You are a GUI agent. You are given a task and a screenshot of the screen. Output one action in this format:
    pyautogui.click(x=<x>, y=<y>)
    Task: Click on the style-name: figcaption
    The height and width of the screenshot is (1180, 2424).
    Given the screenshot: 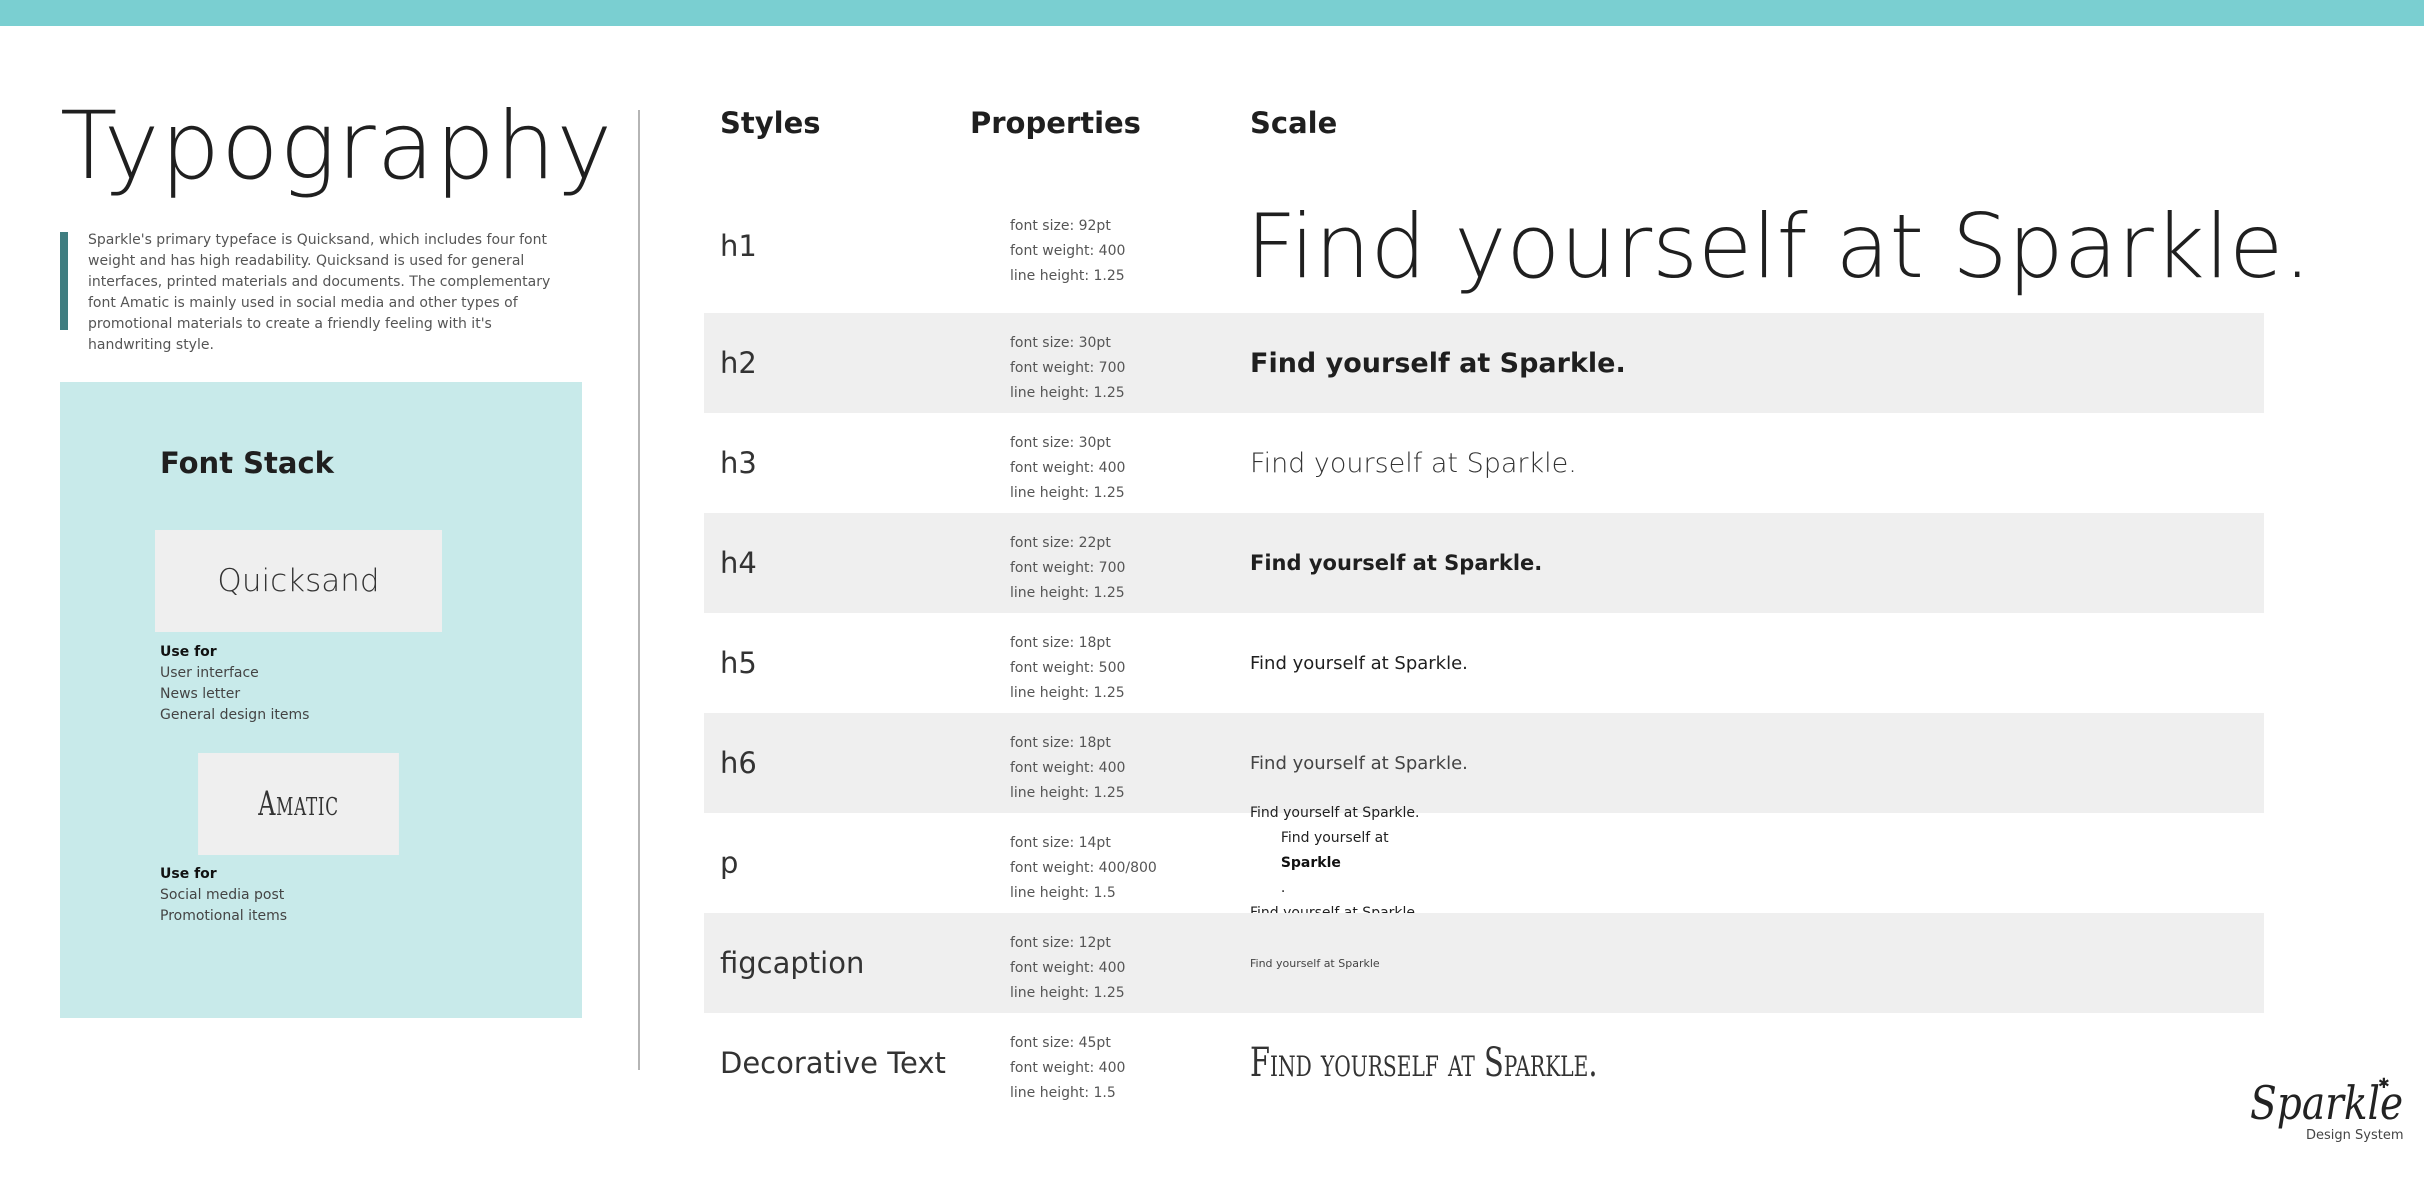 What is the action you would take?
    pyautogui.click(x=792, y=963)
    